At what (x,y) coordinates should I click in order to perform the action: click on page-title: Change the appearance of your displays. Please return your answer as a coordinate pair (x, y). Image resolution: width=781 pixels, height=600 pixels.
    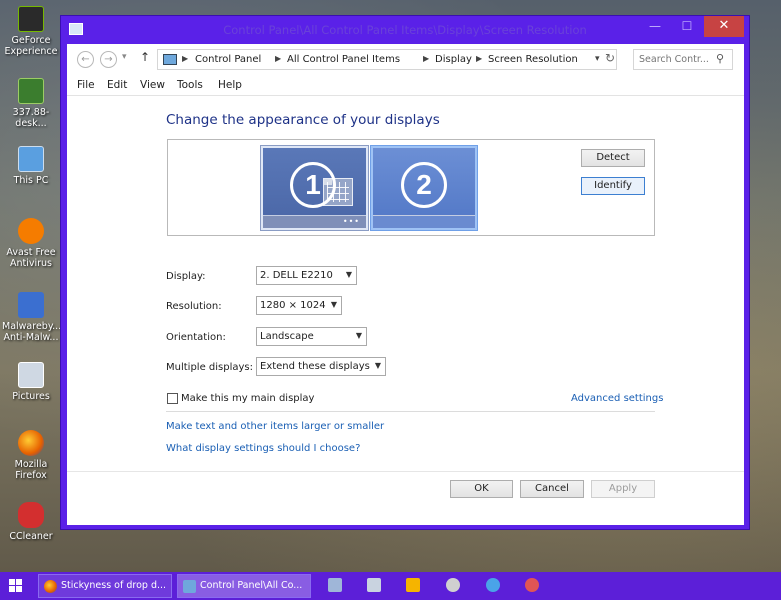
    Looking at the image, I should click on (303, 120).